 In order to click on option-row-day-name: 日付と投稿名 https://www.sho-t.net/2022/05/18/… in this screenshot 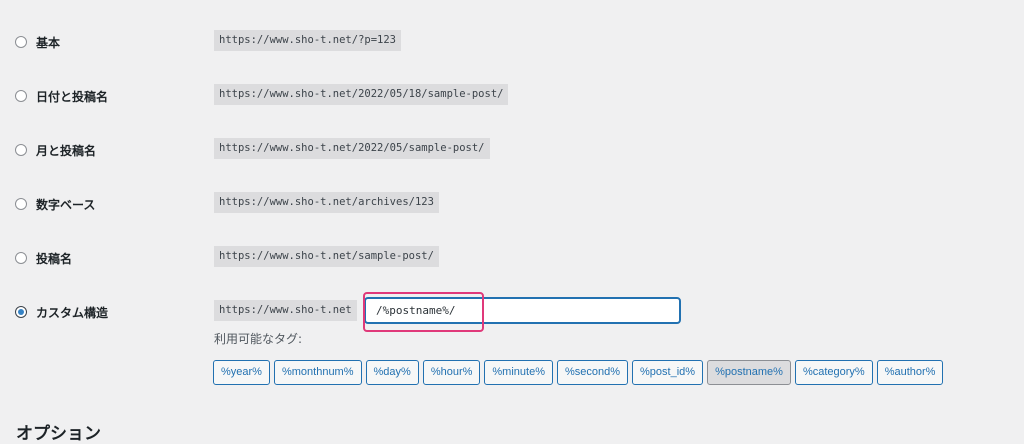, I will do `click(512, 97)`.